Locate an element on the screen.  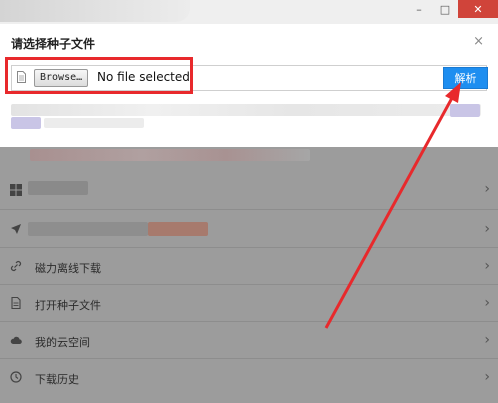
minimize-button: – is located at coordinates (419, 9).